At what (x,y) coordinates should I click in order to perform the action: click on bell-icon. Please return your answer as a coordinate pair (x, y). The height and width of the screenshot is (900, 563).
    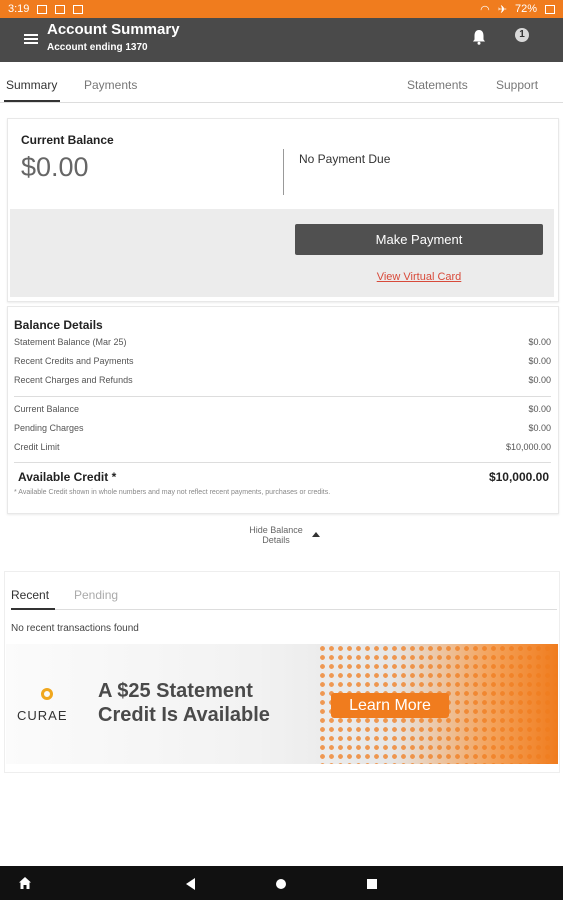
    Looking at the image, I should click on (479, 37).